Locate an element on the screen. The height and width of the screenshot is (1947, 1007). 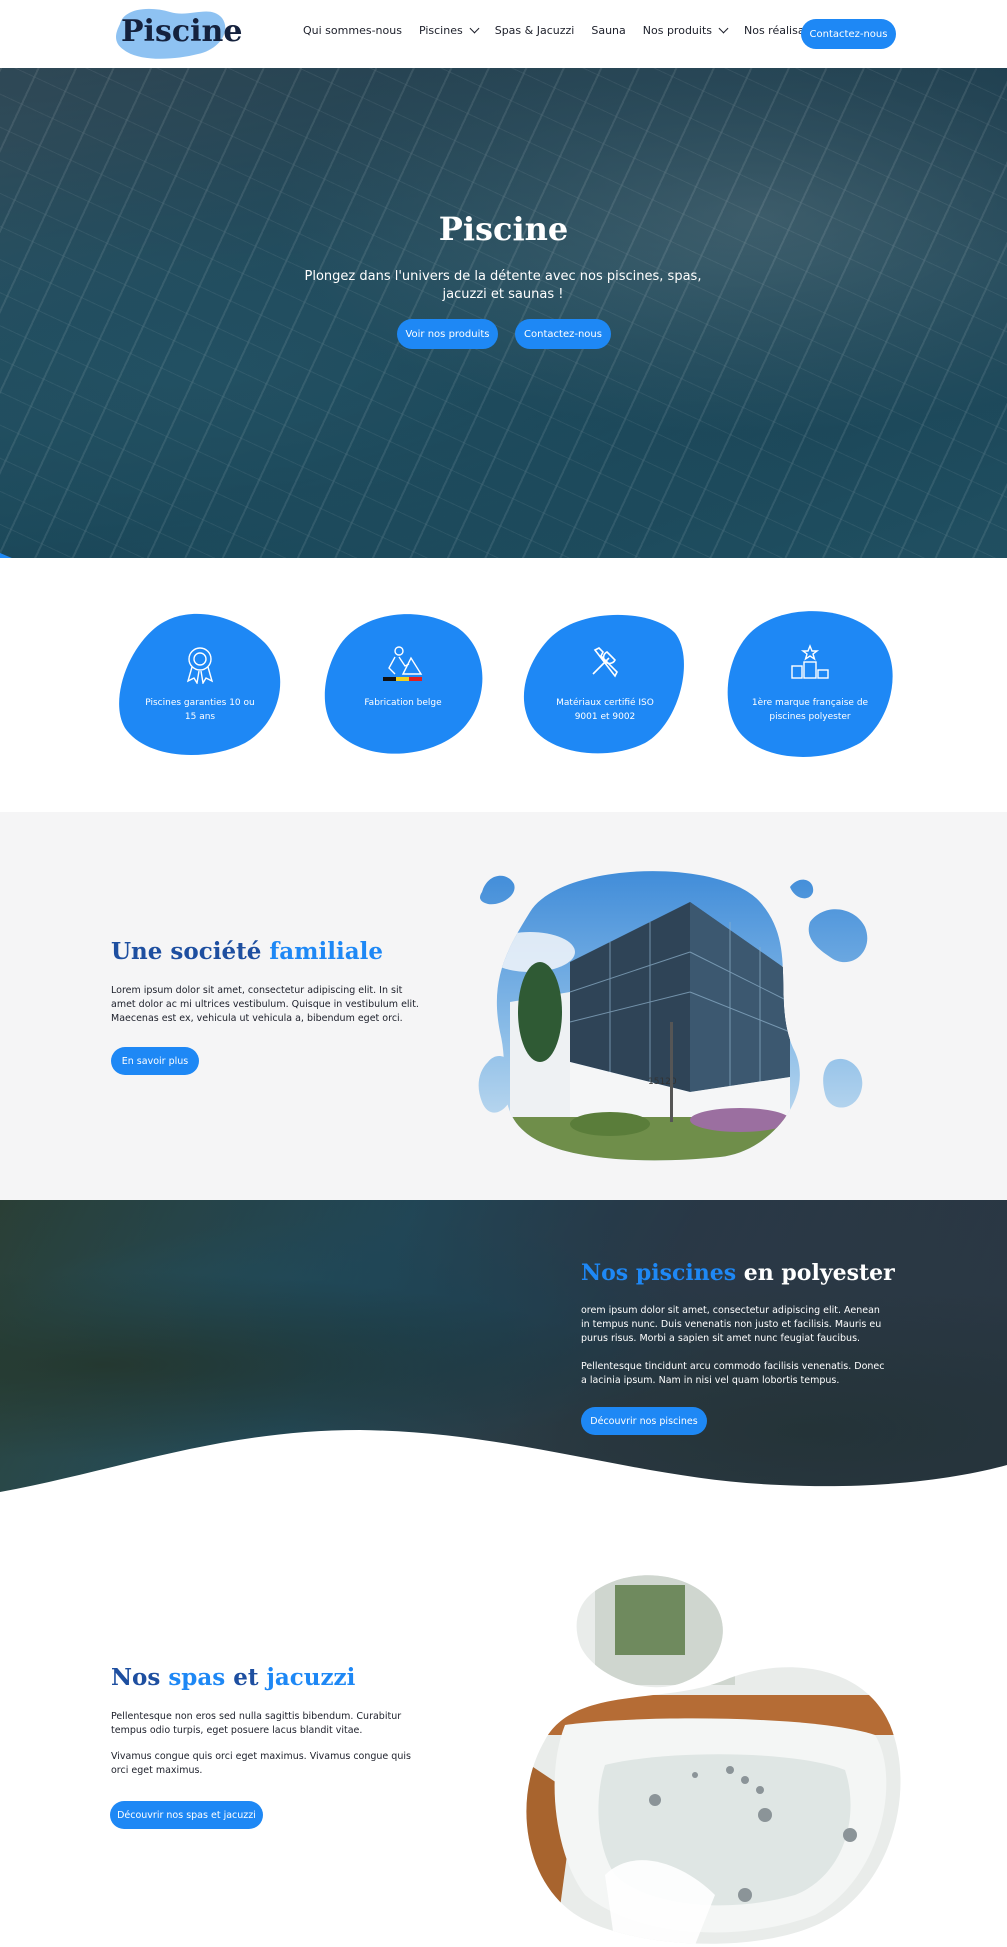
feature-card: Piscines garanties 10 ou 15 ans is located at coordinates (200, 683).